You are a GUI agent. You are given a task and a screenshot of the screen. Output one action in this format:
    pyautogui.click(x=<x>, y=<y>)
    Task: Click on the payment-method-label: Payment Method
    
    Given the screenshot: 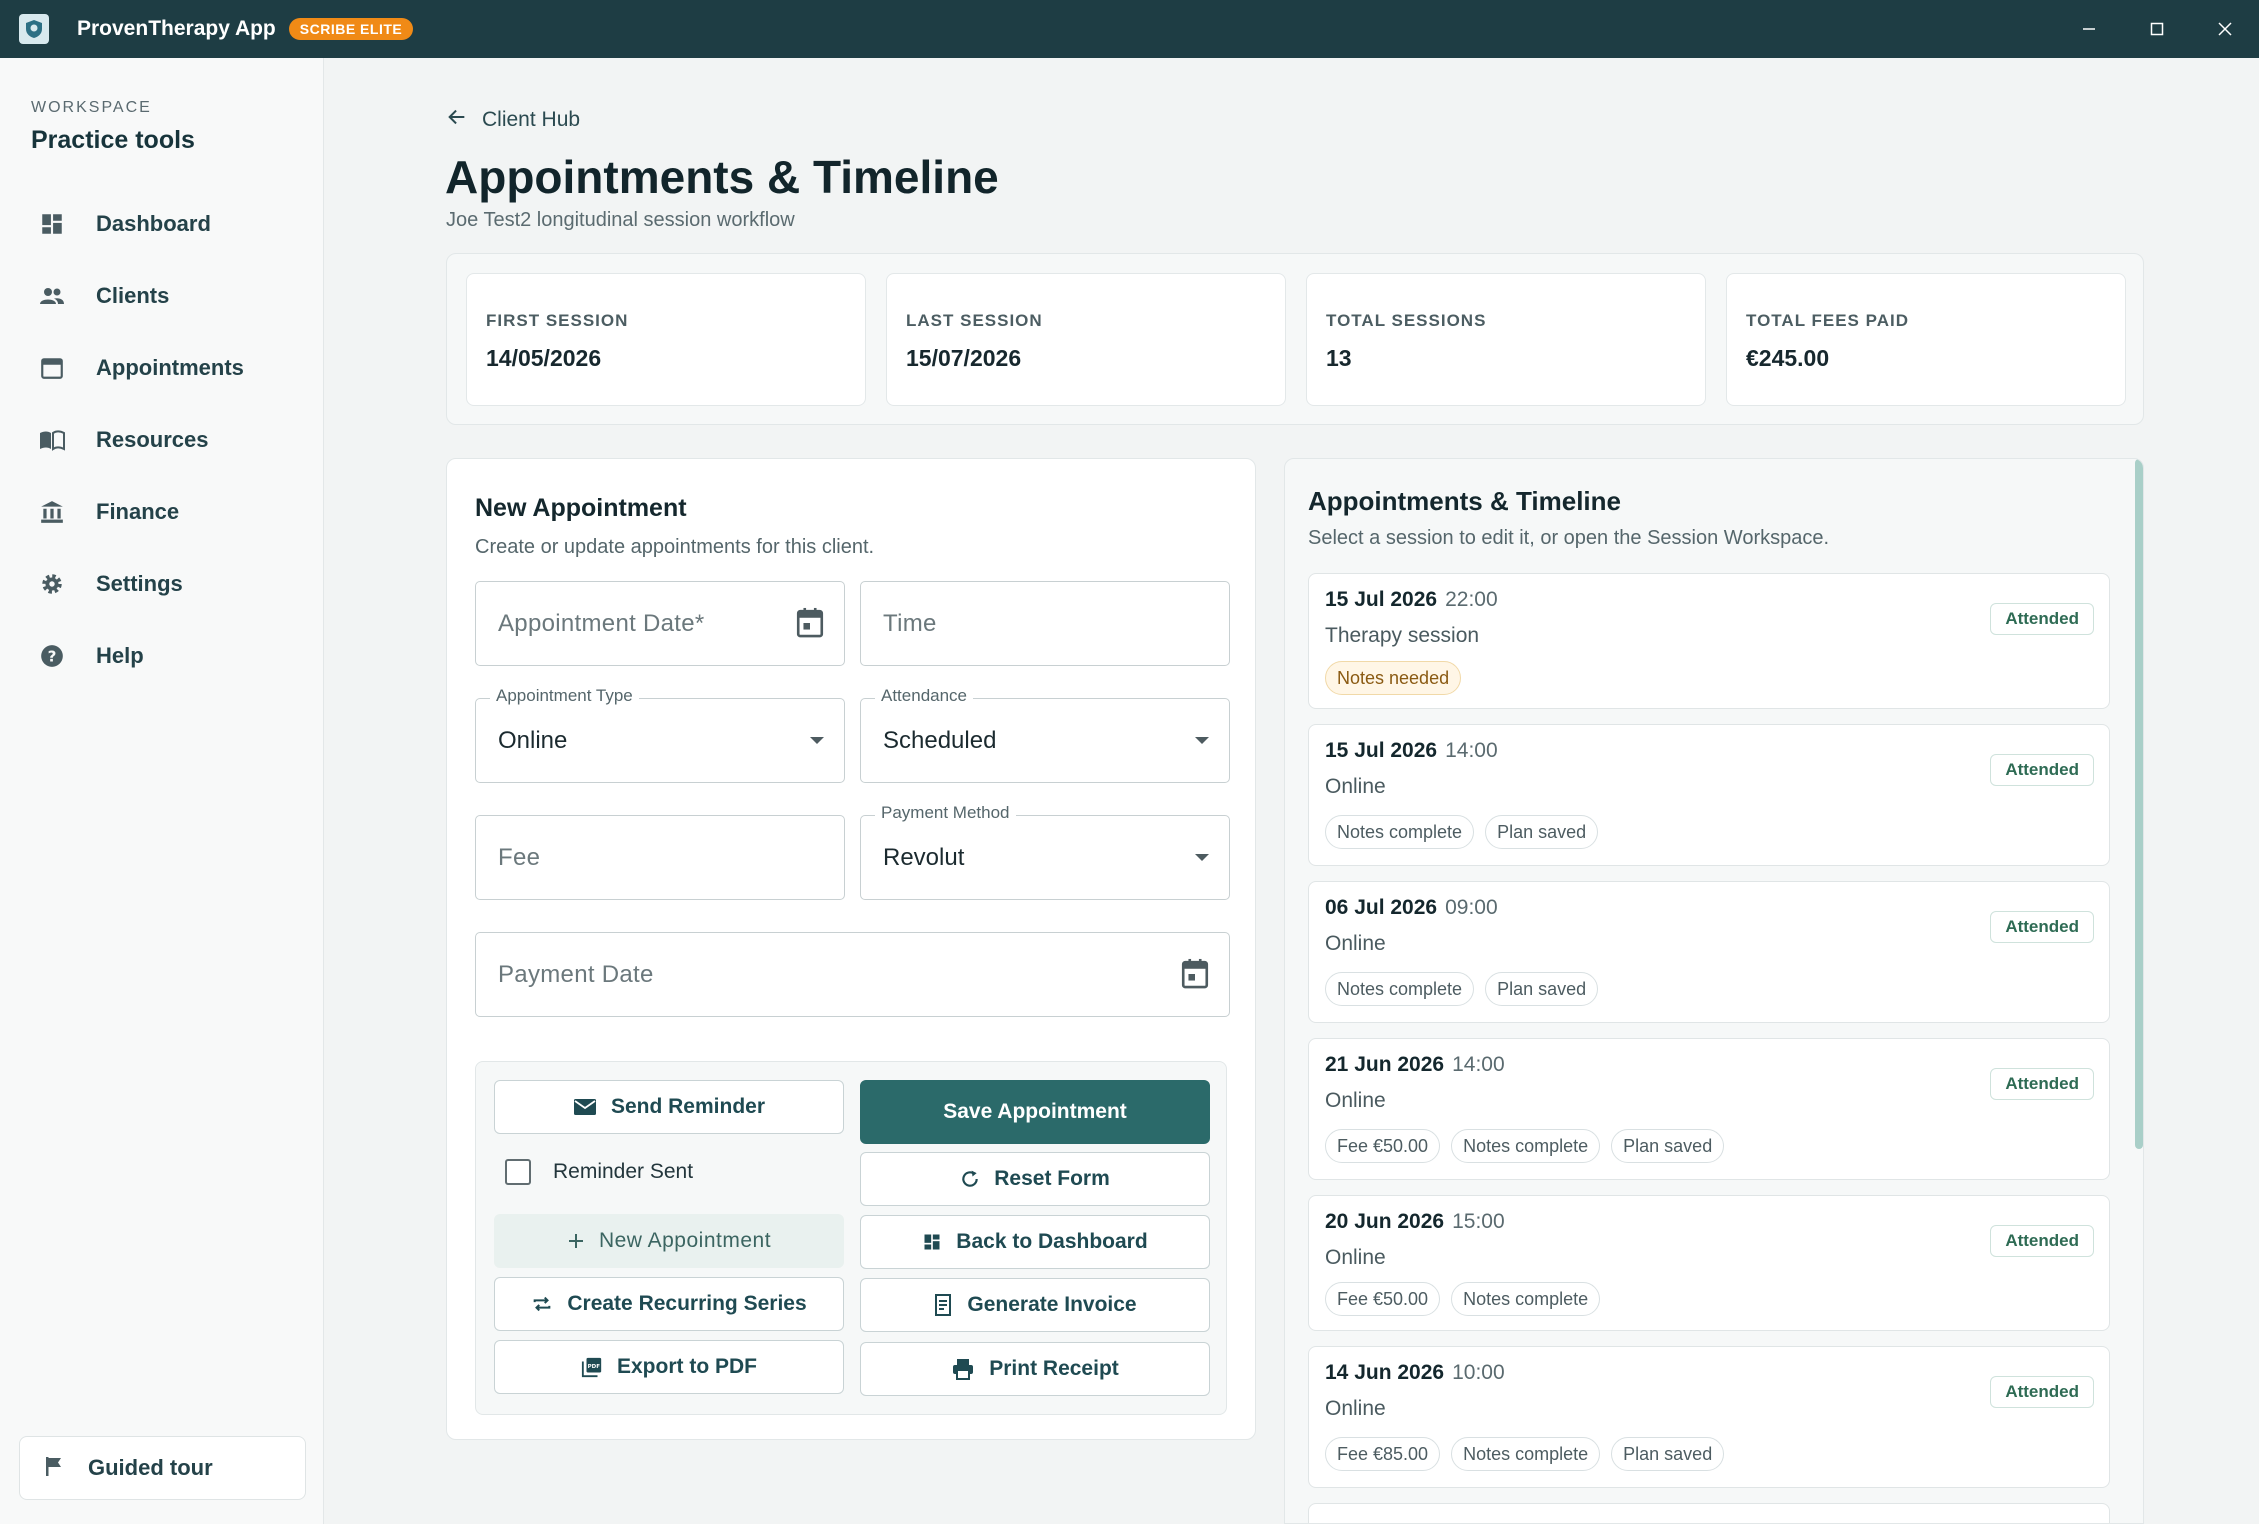 What is the action you would take?
    pyautogui.click(x=945, y=813)
    